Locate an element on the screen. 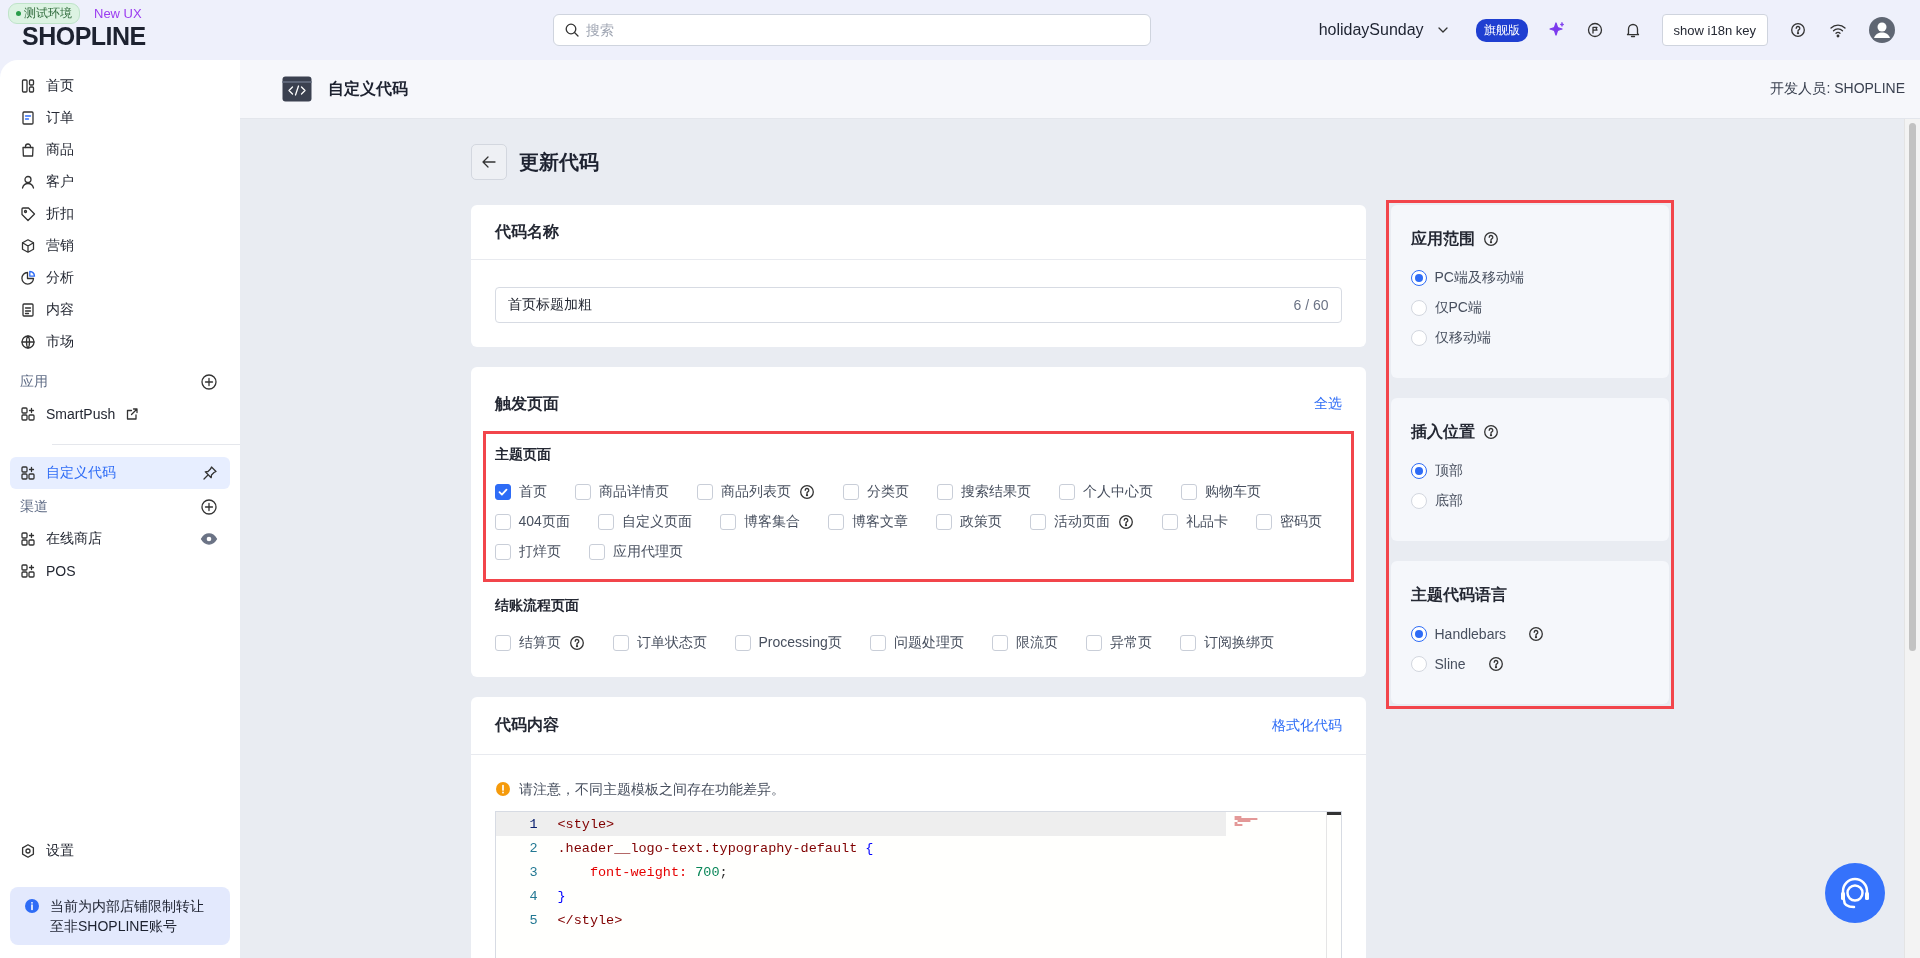 This screenshot has width=1920, height=958. name-field: 首页标题加粗 6 / 60 is located at coordinates (918, 305).